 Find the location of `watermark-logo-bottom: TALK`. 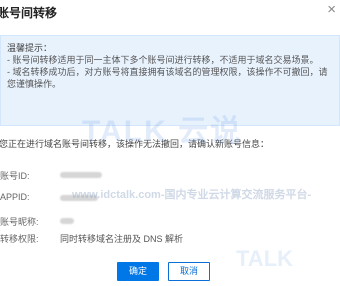

watermark-logo-bottom: TALK is located at coordinates (265, 258).